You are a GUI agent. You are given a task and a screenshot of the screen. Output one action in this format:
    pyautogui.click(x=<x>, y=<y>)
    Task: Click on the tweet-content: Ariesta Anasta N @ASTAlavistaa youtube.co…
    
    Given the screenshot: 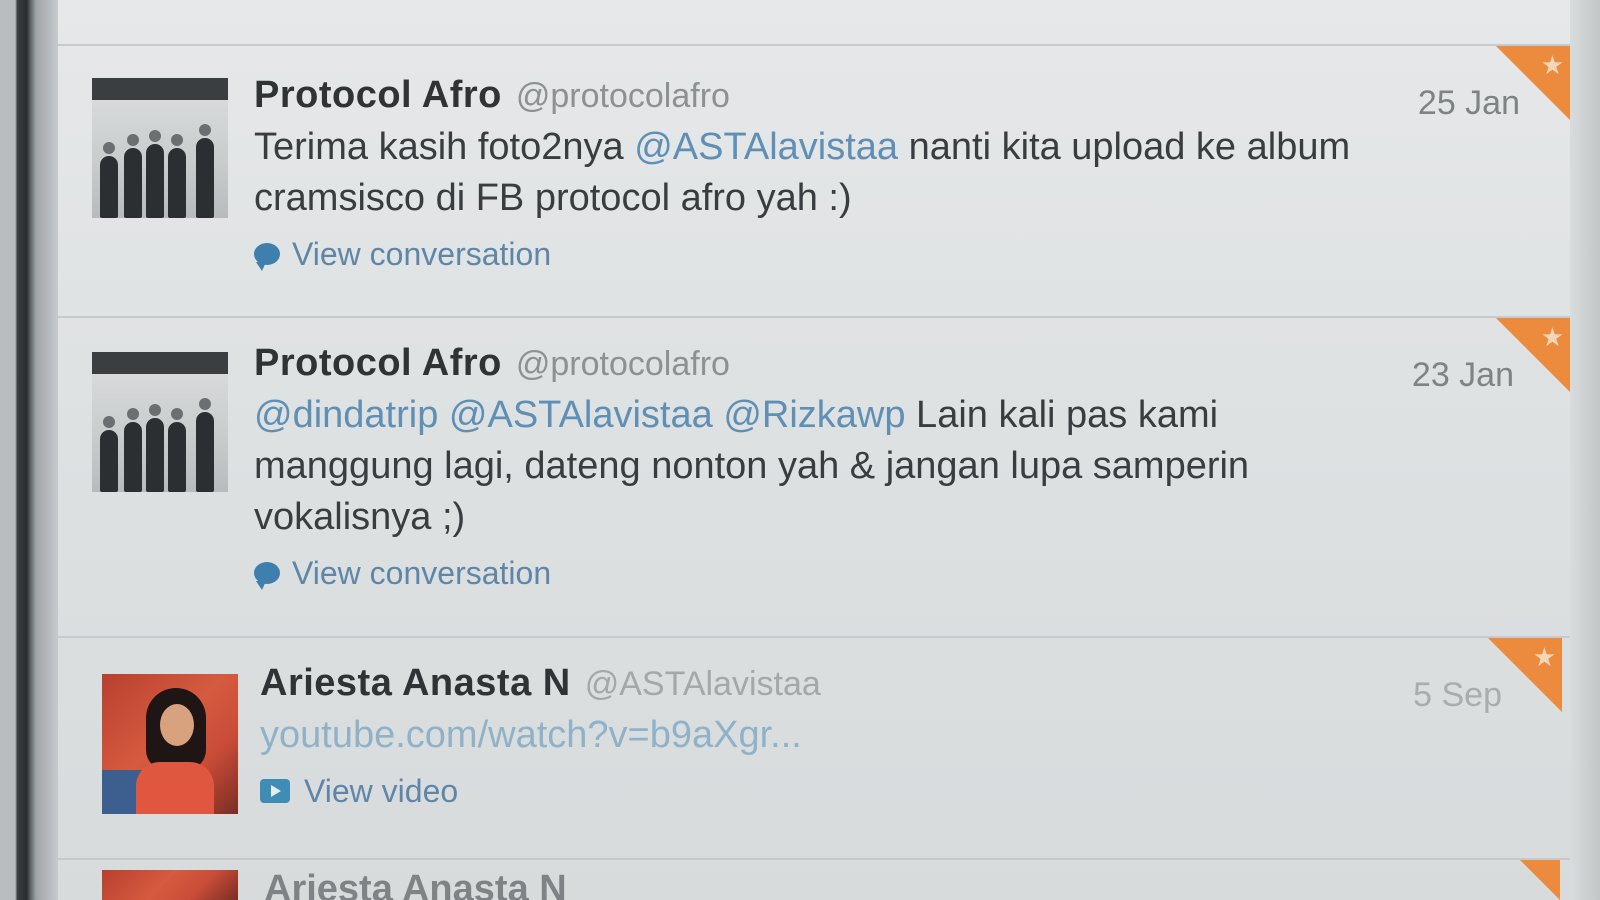 What is the action you would take?
    pyautogui.click(x=830, y=736)
    